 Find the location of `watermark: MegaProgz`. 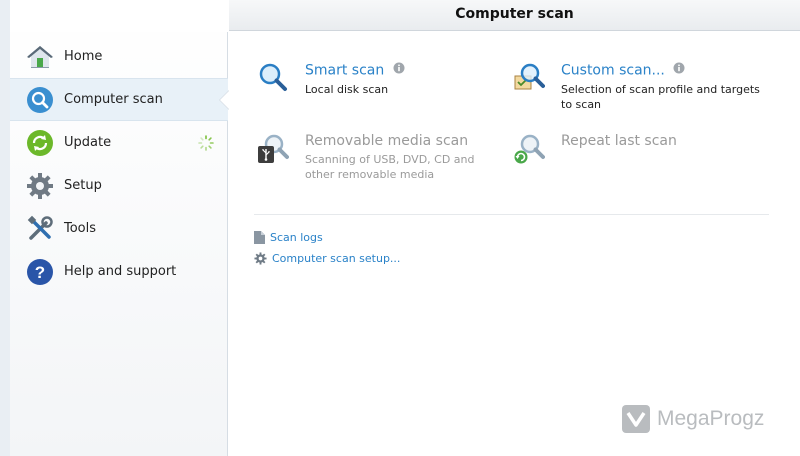

watermark: MegaProgz is located at coordinates (692, 419).